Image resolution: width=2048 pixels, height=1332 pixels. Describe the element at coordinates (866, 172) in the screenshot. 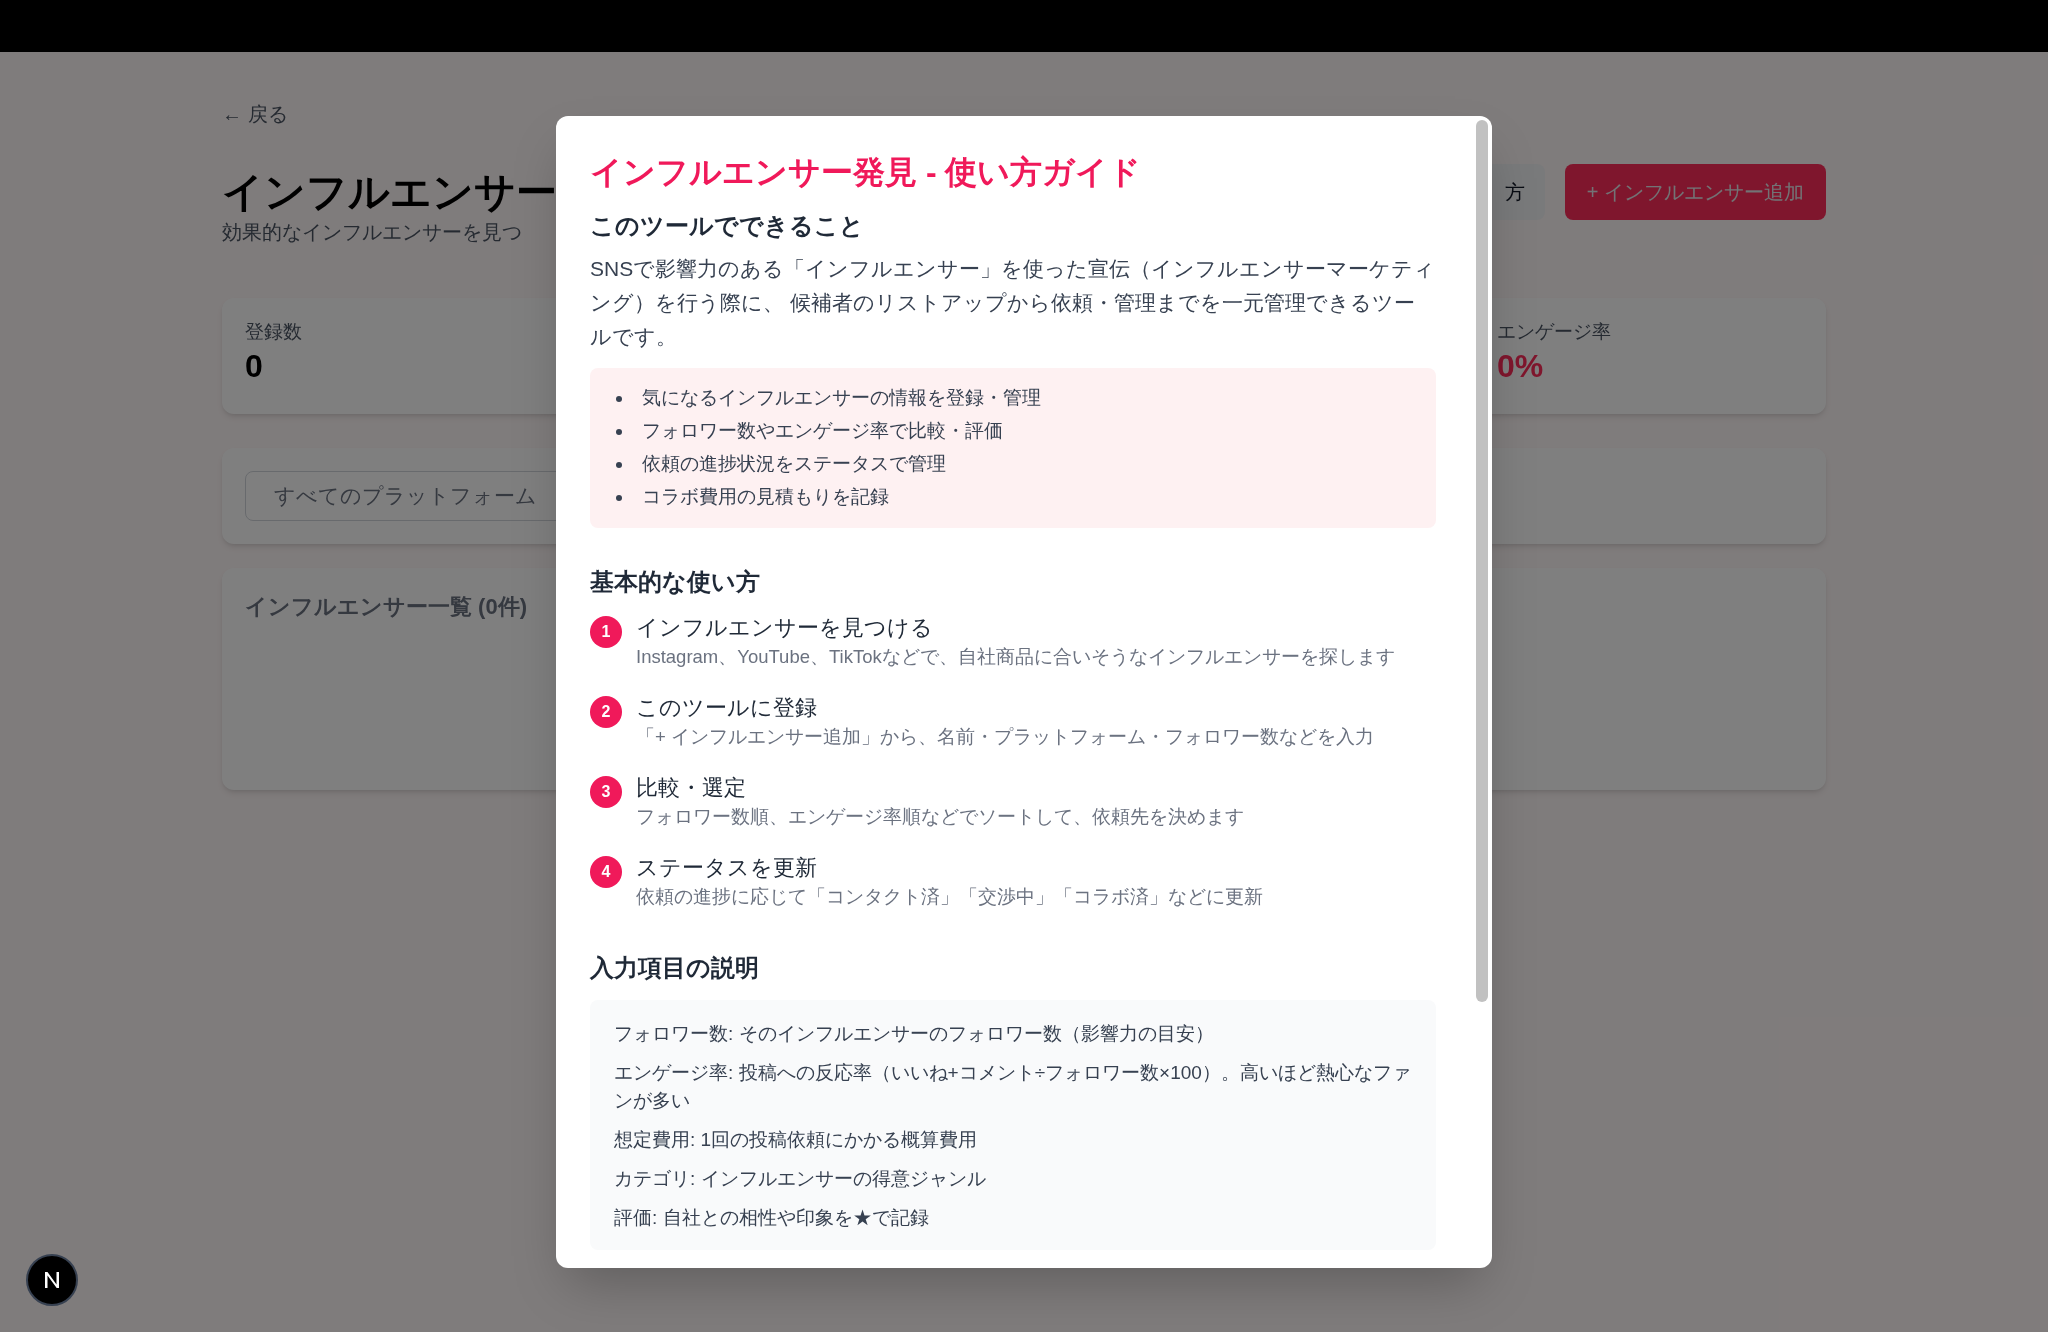

I see `modal-title: インフルエンサー発見 - 使い方ガイド` at that location.